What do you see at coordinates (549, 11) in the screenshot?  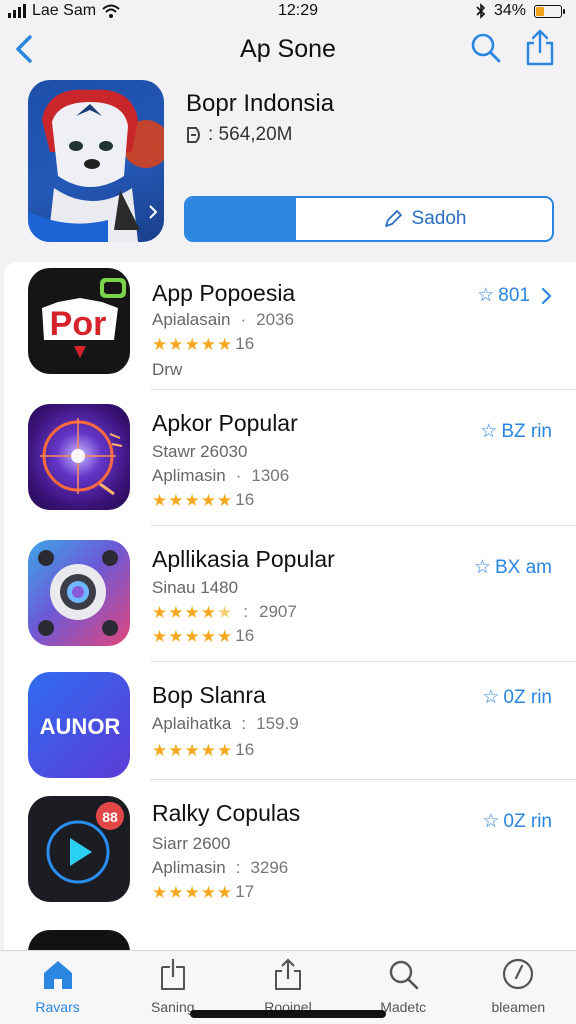 I see `battery-icon` at bounding box center [549, 11].